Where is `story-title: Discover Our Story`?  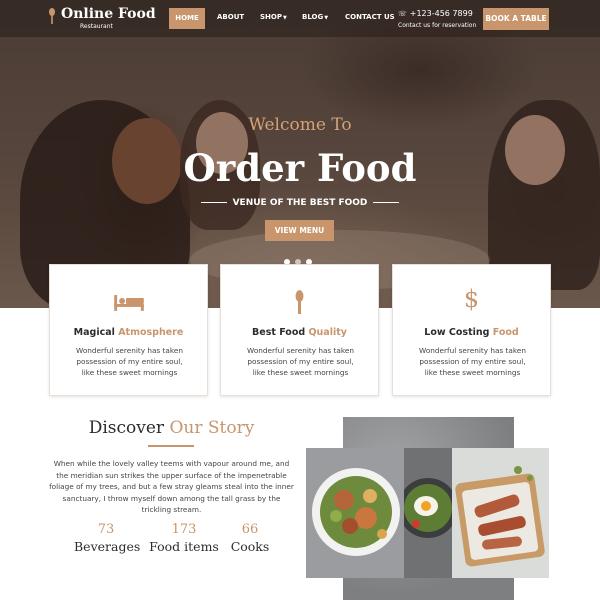
story-title: Discover Our Story is located at coordinates (171, 428).